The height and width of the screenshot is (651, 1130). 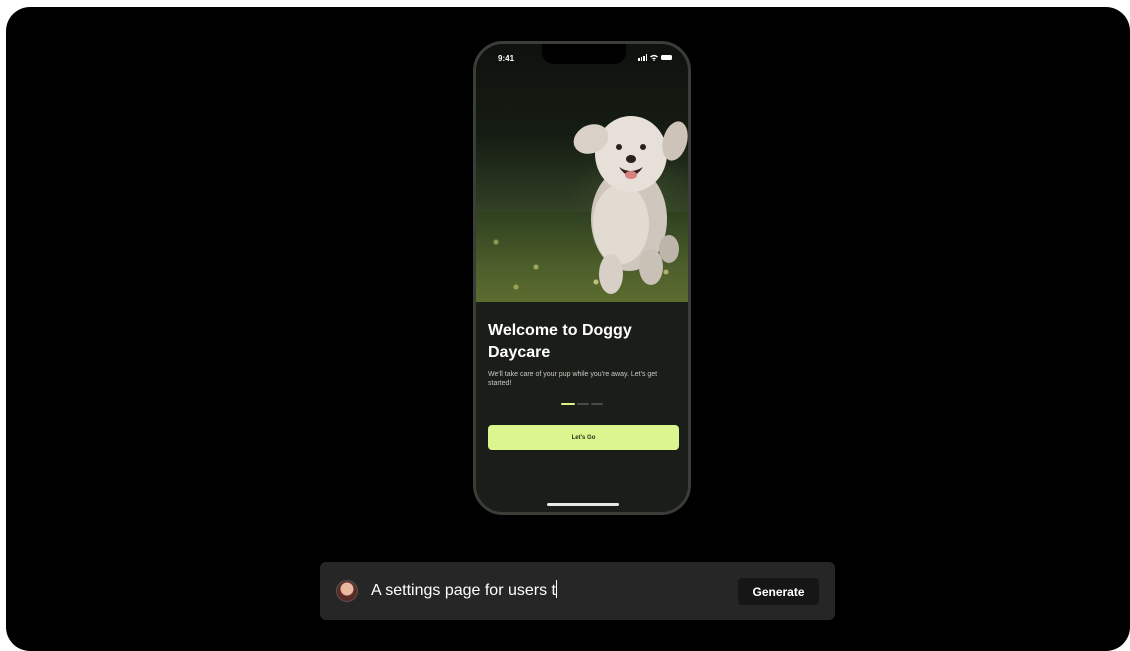 What do you see at coordinates (568, 404) in the screenshot?
I see `page-dot-active` at bounding box center [568, 404].